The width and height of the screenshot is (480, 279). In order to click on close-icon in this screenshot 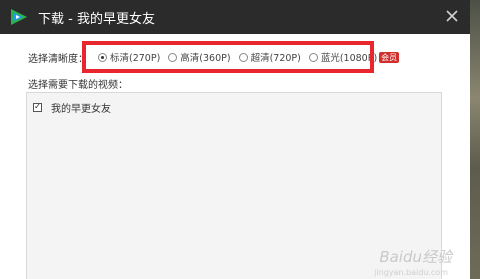, I will do `click(452, 16)`.